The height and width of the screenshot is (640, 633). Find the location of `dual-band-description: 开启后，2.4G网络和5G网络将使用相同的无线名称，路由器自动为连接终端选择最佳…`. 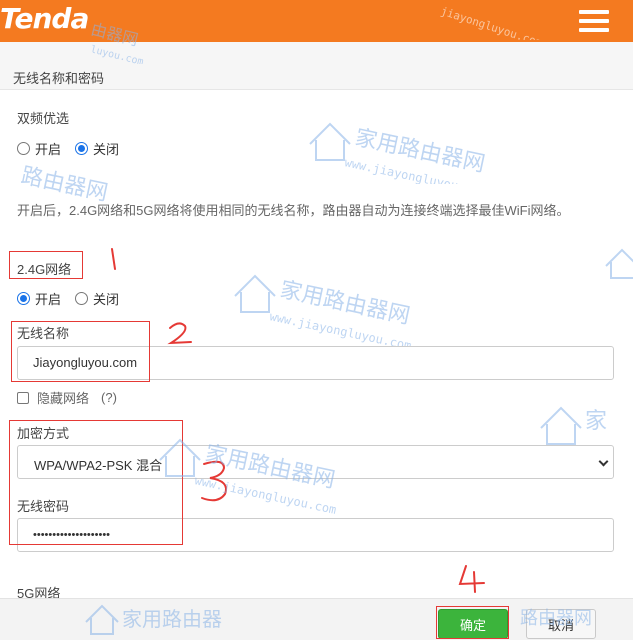

dual-band-description: 开启后，2.4G网络和5G网络将使用相同的无线名称，路由器自动为连接终端选择最佳… is located at coordinates (293, 210).